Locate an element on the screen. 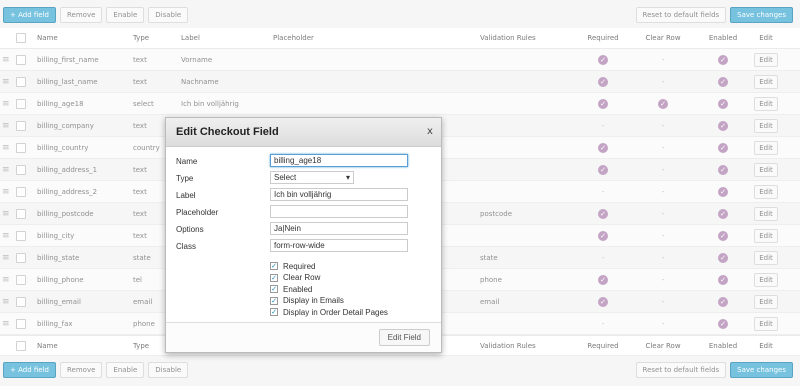  type-select: Select ▾ is located at coordinates (312, 177).